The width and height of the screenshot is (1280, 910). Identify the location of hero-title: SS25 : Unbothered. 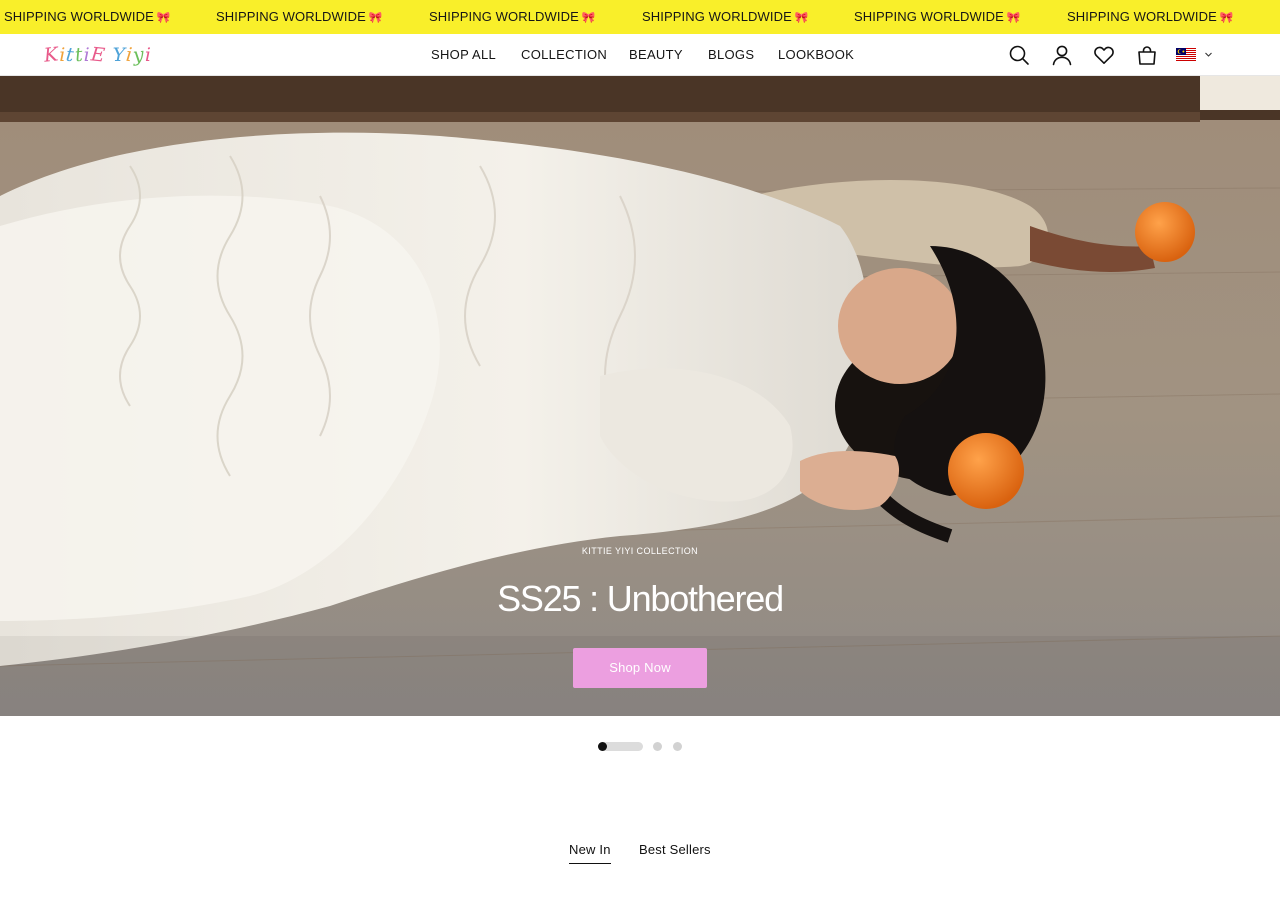
(640, 598).